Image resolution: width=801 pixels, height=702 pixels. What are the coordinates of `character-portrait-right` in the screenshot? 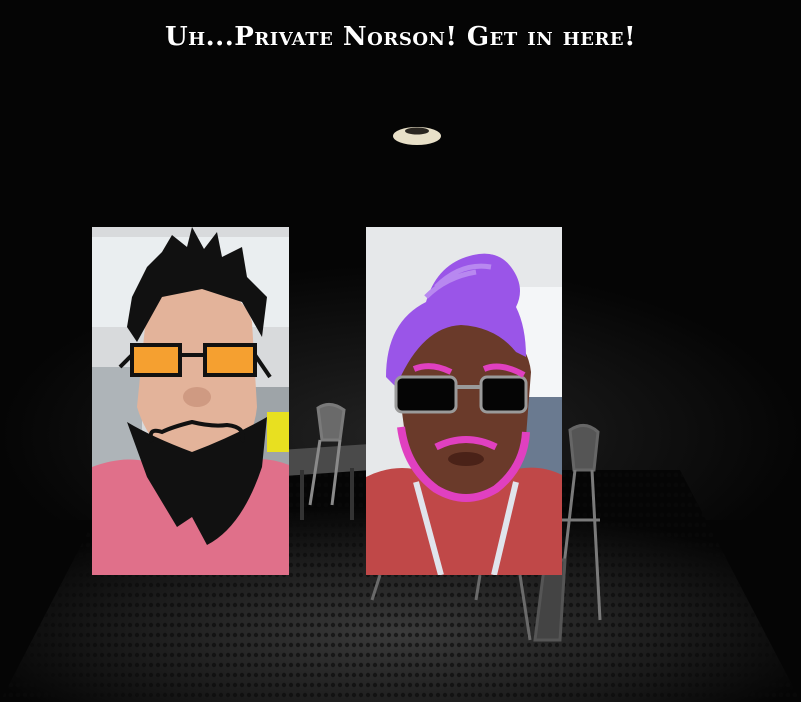 It's located at (464, 401).